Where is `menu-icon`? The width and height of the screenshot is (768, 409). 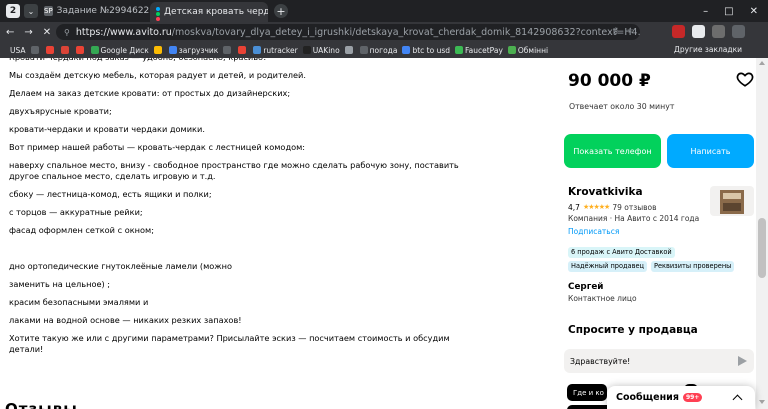
menu-icon is located at coordinates (738, 31).